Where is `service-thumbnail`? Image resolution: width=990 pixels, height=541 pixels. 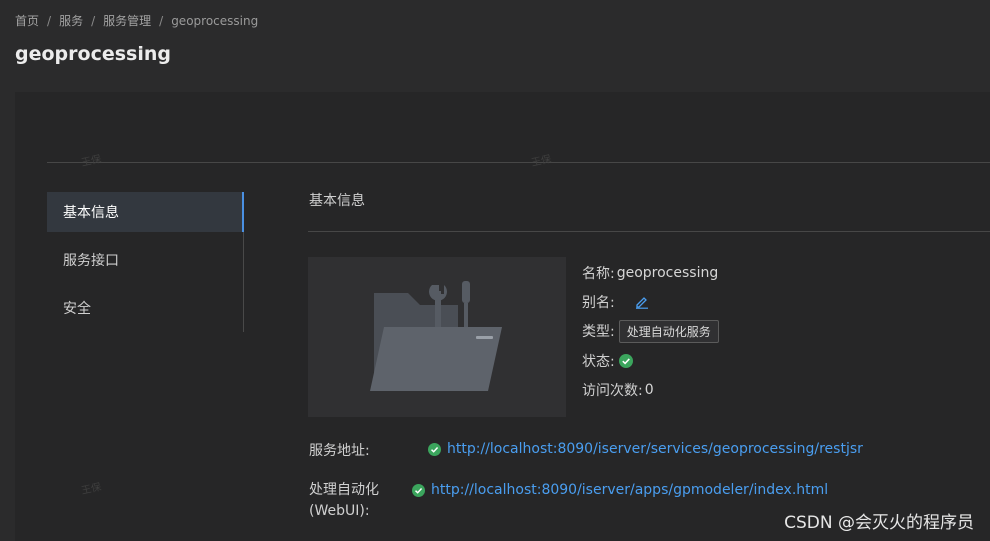
service-thumbnail is located at coordinates (437, 337).